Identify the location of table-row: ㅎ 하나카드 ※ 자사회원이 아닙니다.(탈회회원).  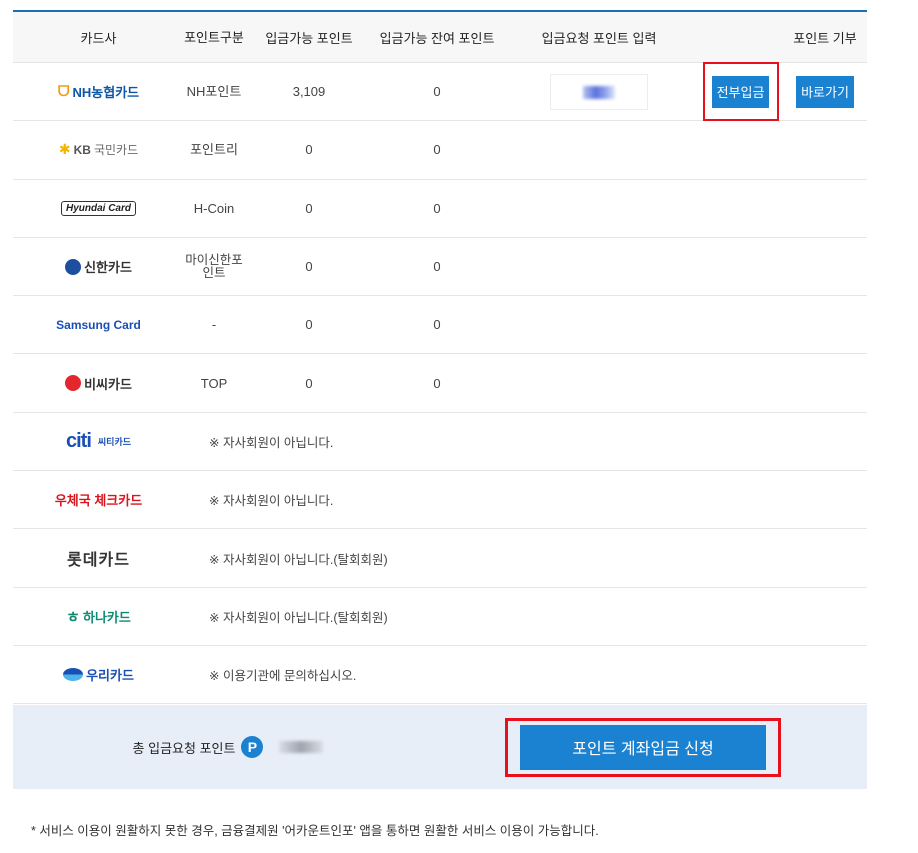
(440, 617).